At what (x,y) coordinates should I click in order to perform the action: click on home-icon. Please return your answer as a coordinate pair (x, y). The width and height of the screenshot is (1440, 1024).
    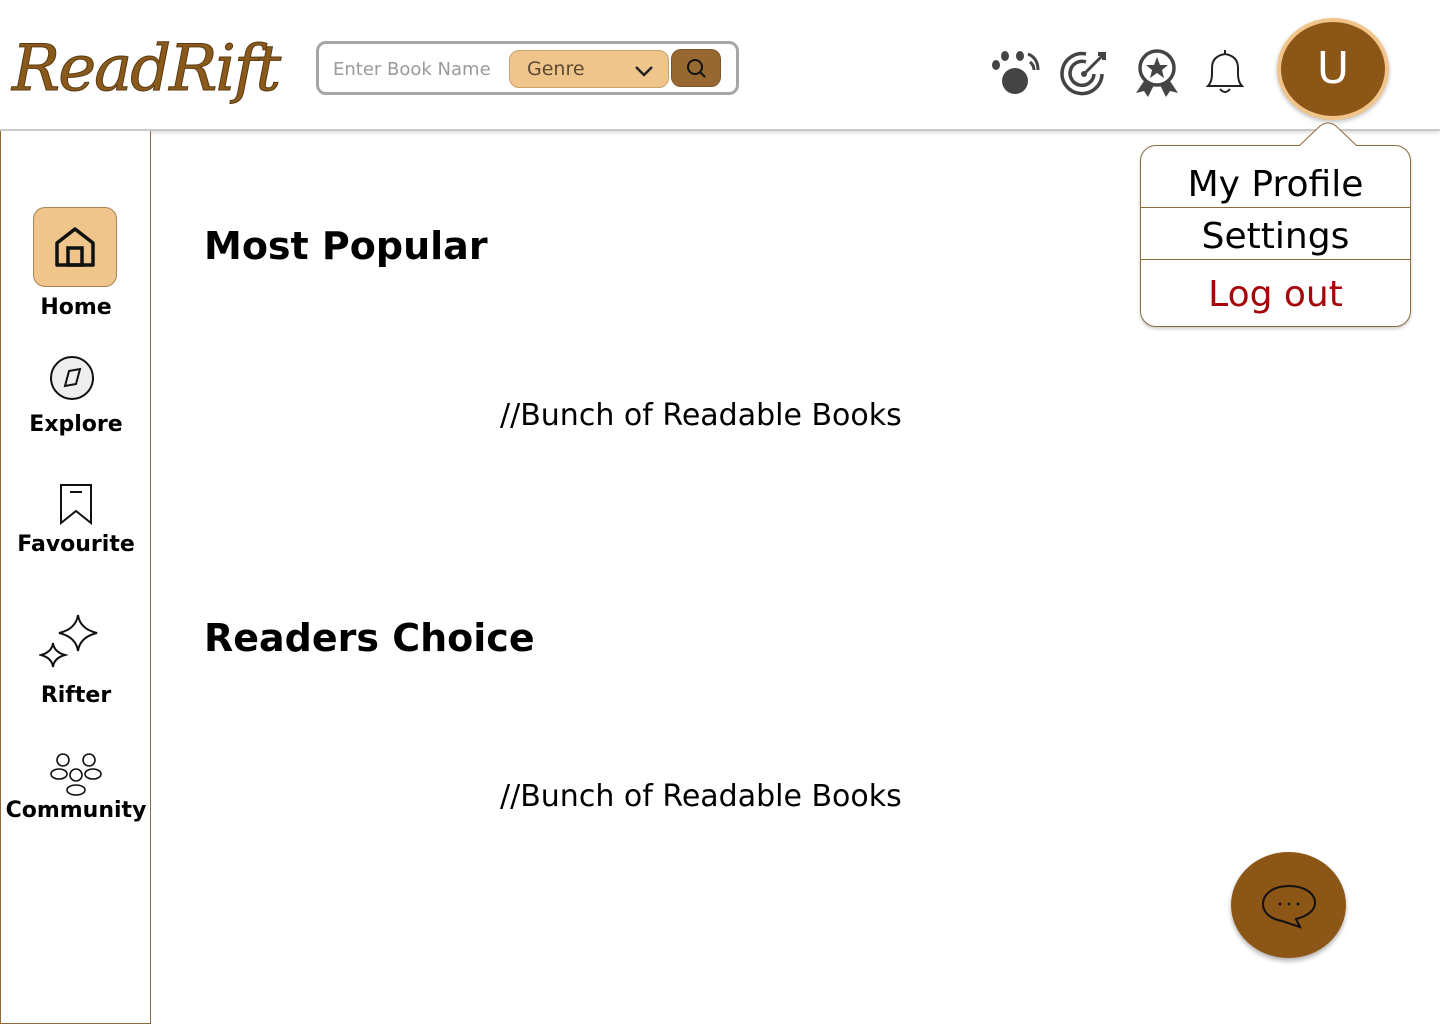
    Looking at the image, I should click on (75, 247).